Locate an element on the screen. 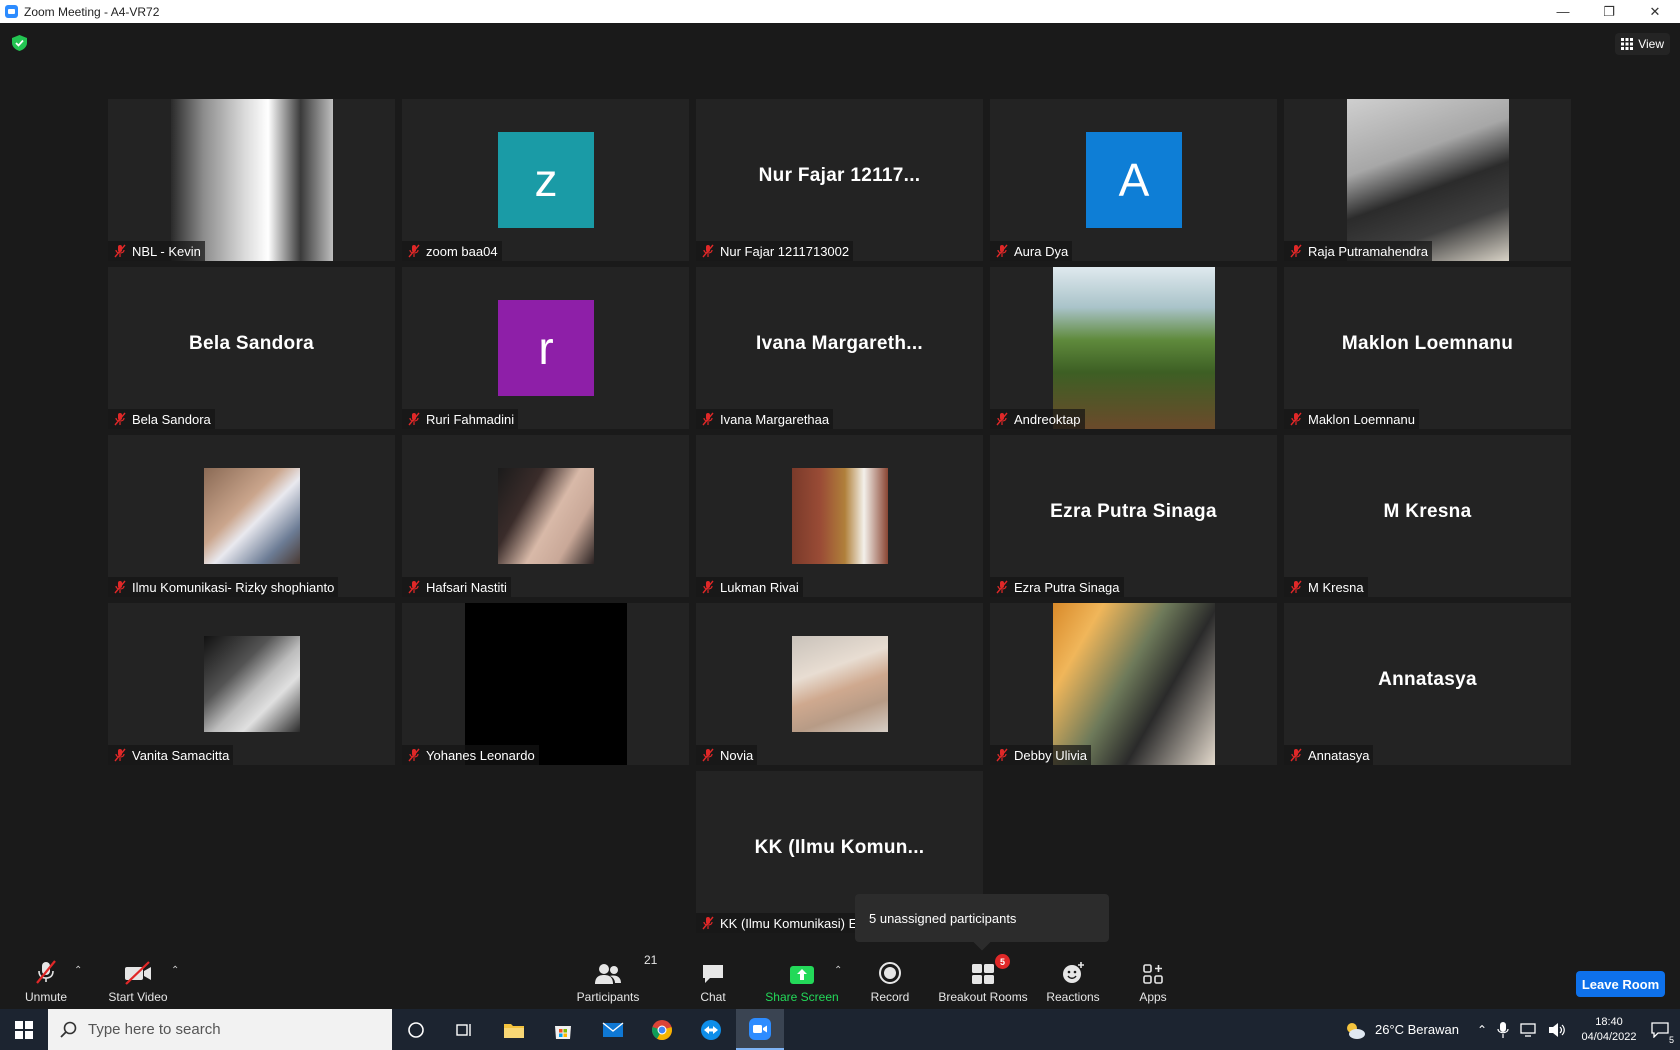 This screenshot has width=1680, height=1050. share-screen-button: Share Screen is located at coordinates (802, 981).